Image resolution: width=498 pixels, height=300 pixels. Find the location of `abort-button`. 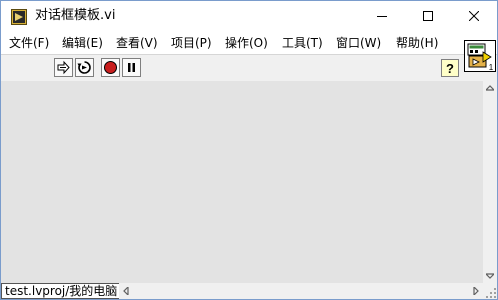

abort-button is located at coordinates (110, 67).